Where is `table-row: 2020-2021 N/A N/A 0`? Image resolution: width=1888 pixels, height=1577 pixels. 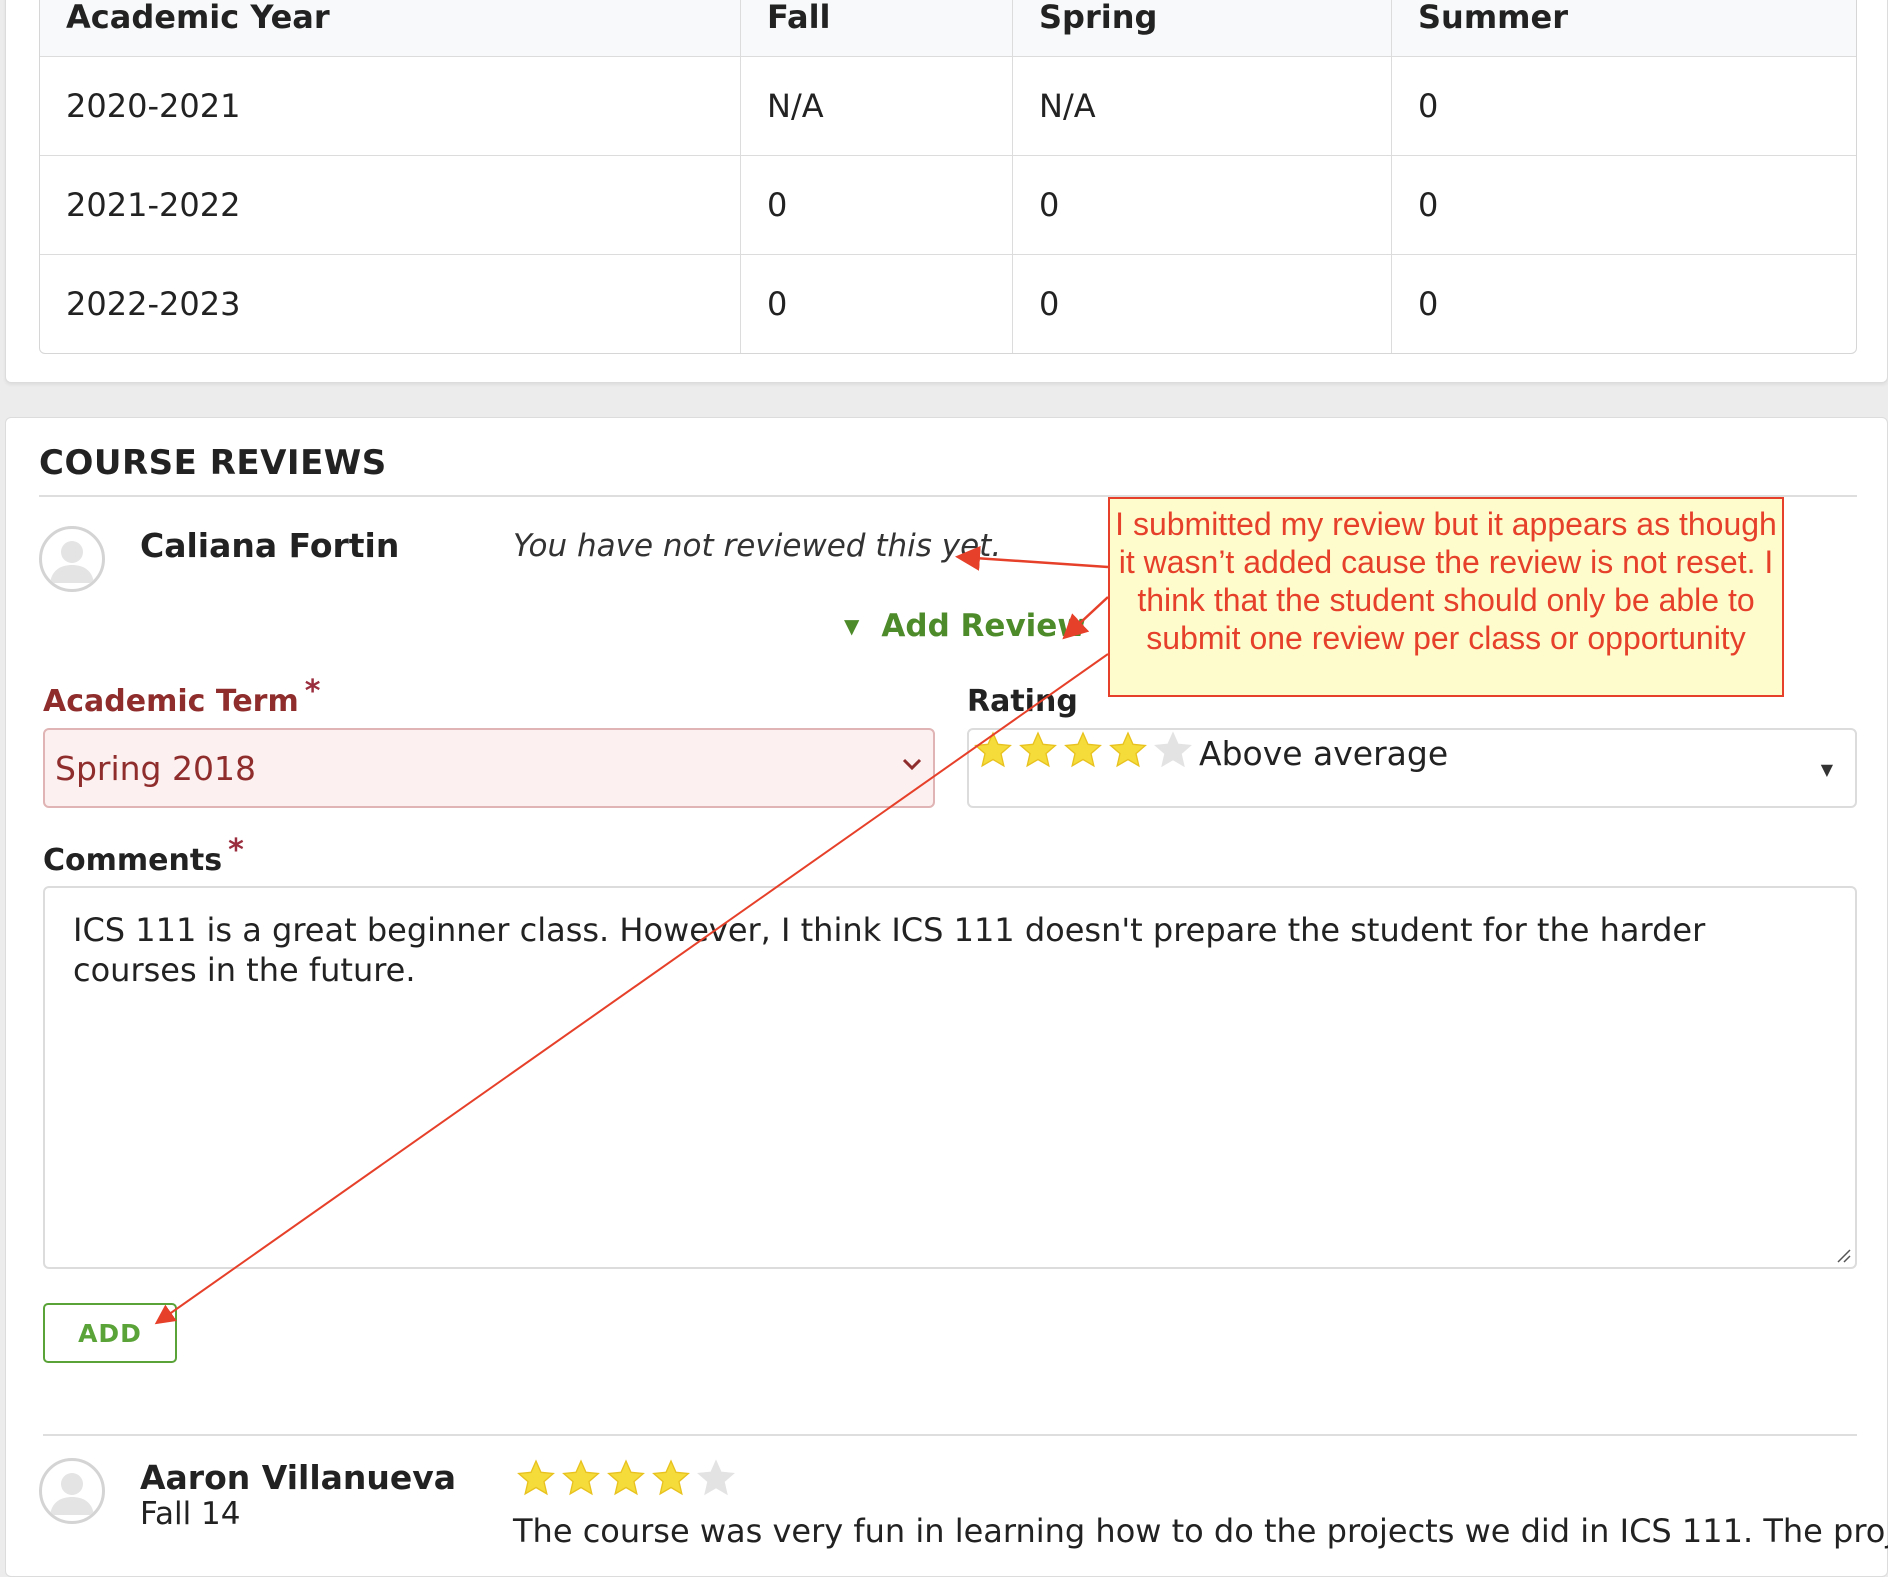 table-row: 2020-2021 N/A N/A 0 is located at coordinates (948, 105).